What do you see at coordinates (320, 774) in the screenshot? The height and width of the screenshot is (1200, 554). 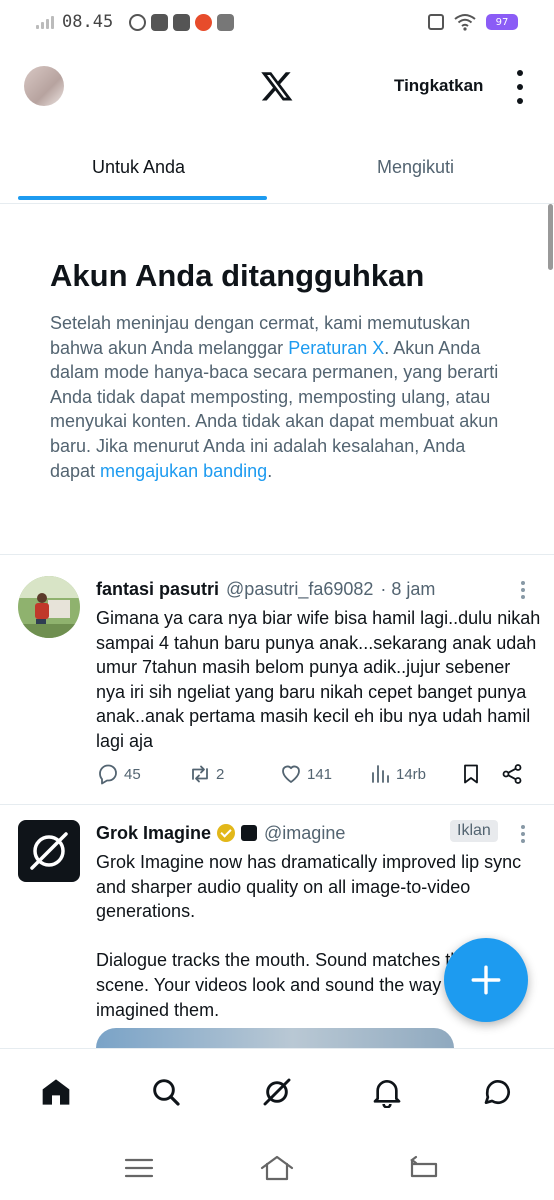 I see `like-count: 141` at bounding box center [320, 774].